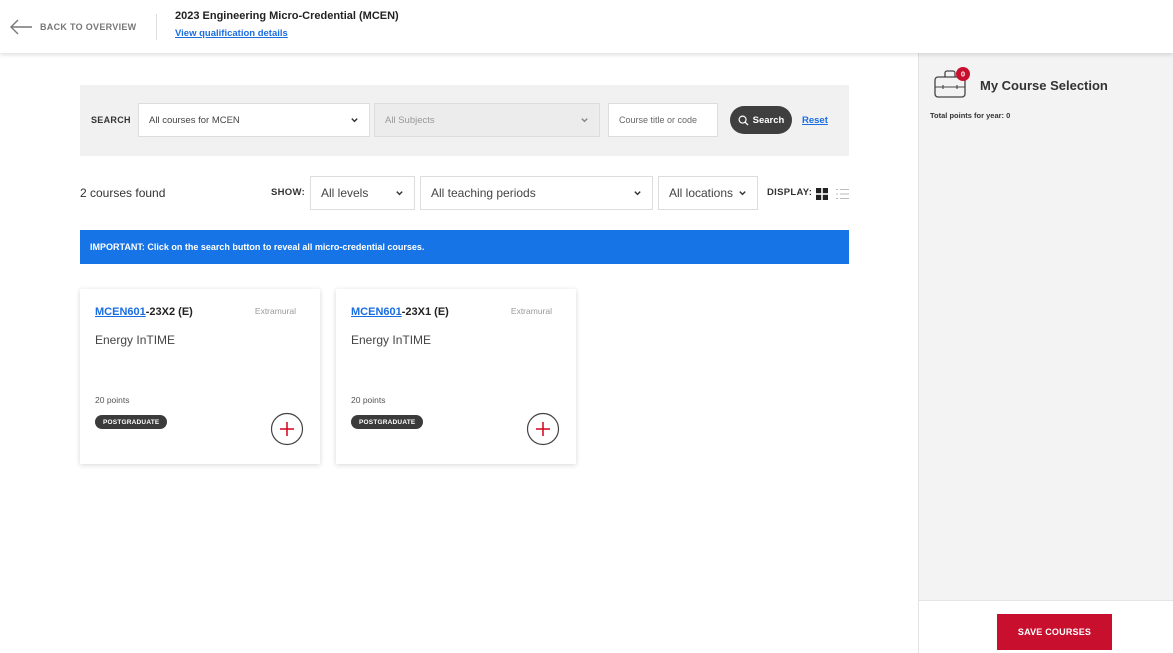 This screenshot has height=653, width=1173. Describe the element at coordinates (88, 27) in the screenshot. I see `back-label: BACK TO OVERVIEW` at that location.